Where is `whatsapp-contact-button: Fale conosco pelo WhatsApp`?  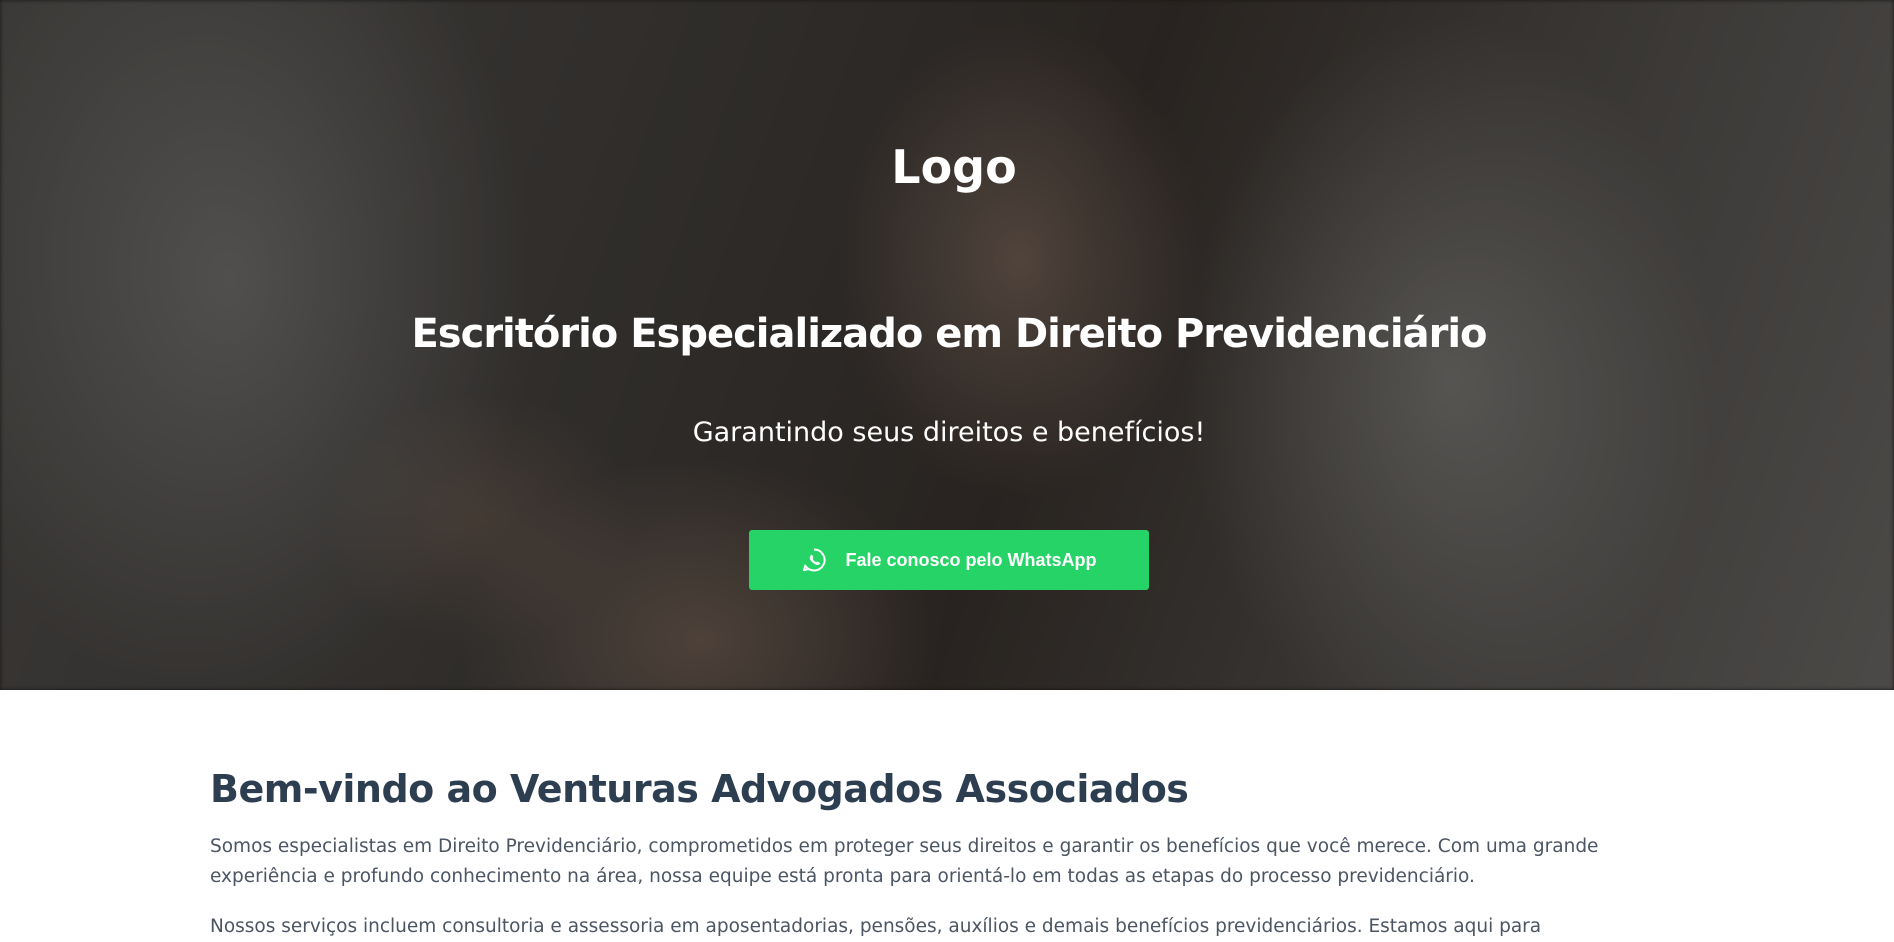
whatsapp-contact-button: Fale conosco pelo WhatsApp is located at coordinates (949, 560).